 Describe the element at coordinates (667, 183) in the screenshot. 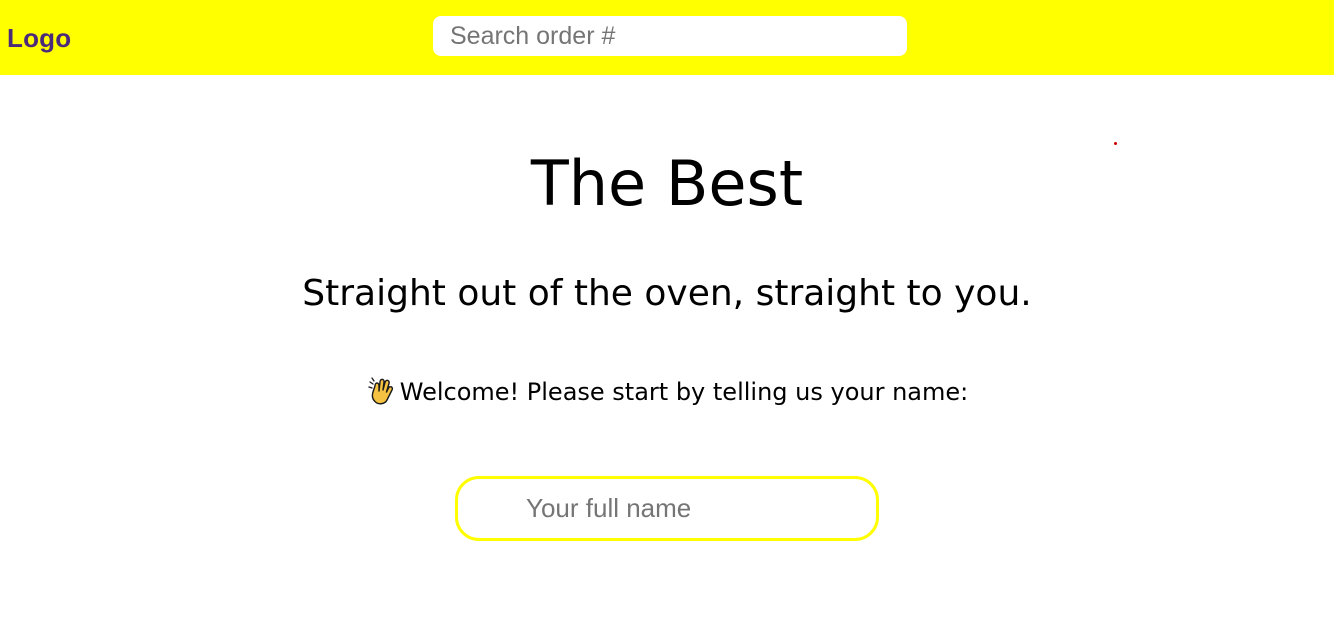

I see `page-title: The Best` at that location.